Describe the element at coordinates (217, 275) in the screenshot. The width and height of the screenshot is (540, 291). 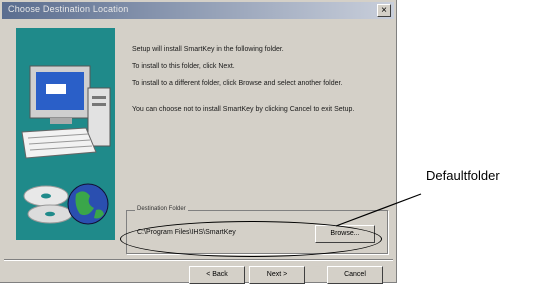
I see `back-button: < Back` at that location.